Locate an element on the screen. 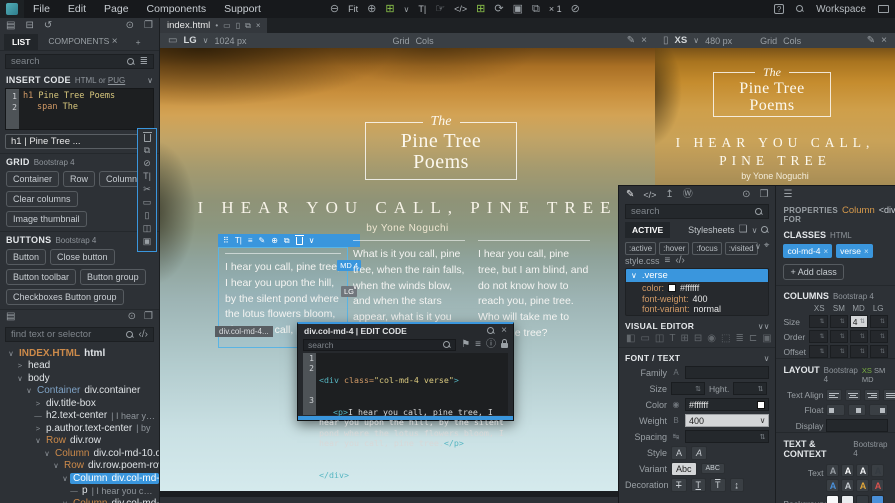 The width and height of the screenshot is (895, 503). tree-expander-icon: > is located at coordinates (38, 403).